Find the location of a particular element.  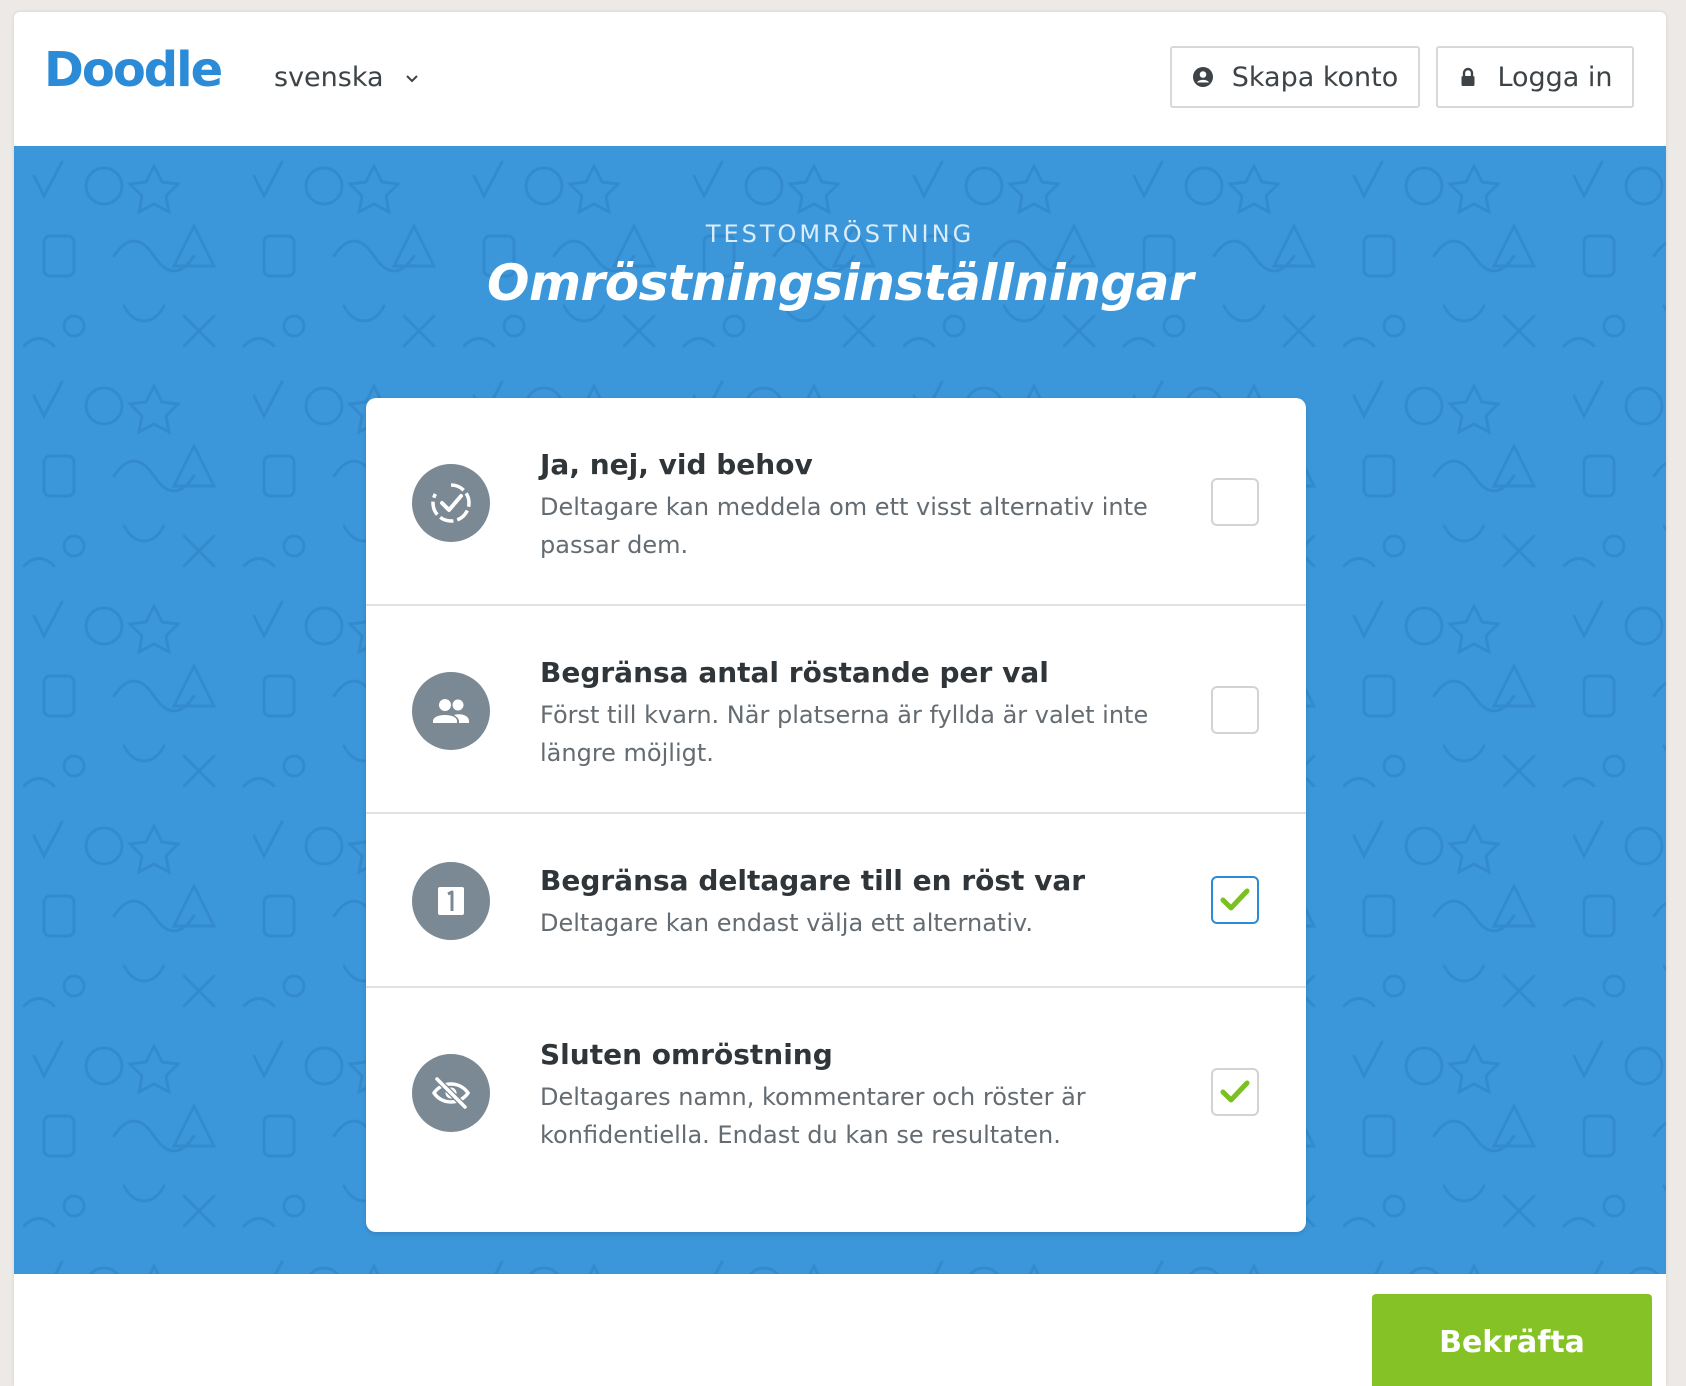

check-circle-icon is located at coordinates (451, 503).